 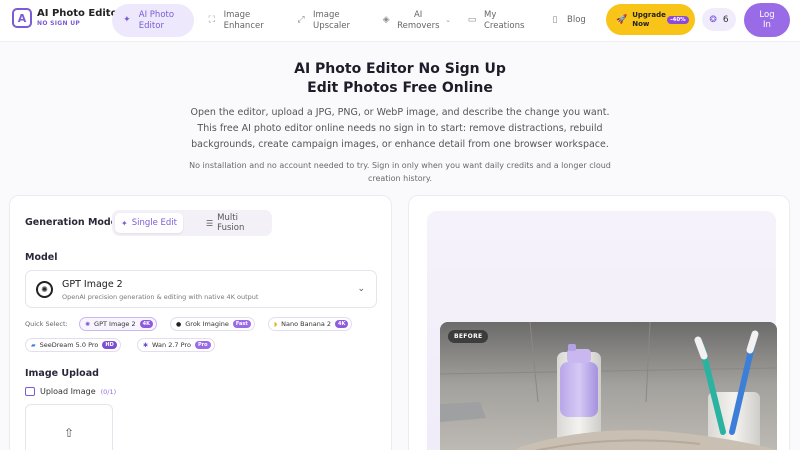 I want to click on mode-label: Multi Fusion, so click(x=231, y=223).